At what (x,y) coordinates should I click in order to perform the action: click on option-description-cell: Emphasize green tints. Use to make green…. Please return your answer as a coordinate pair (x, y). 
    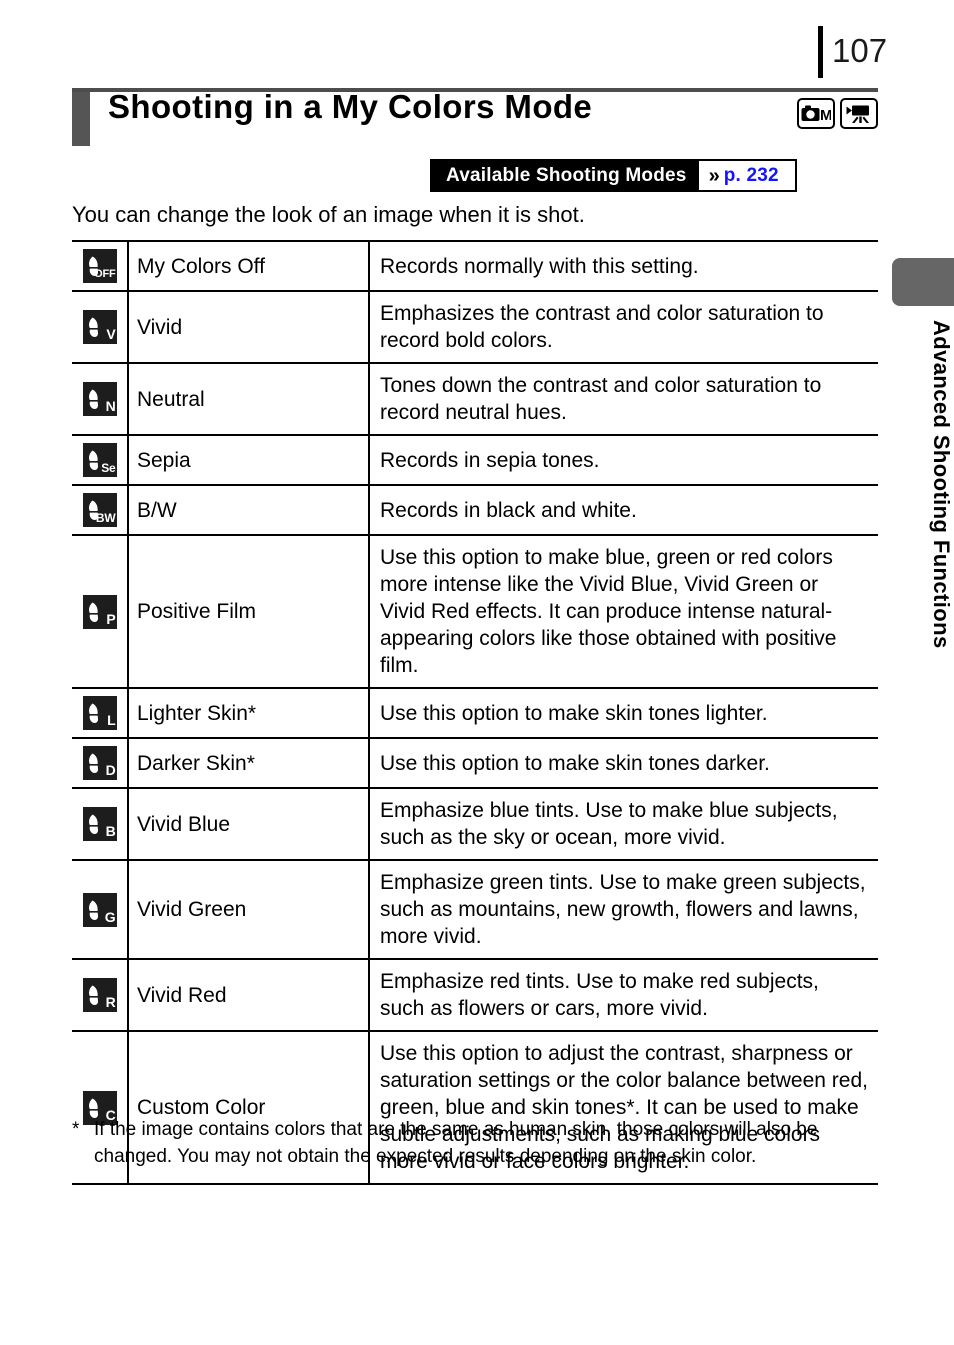
    Looking at the image, I should click on (623, 909).